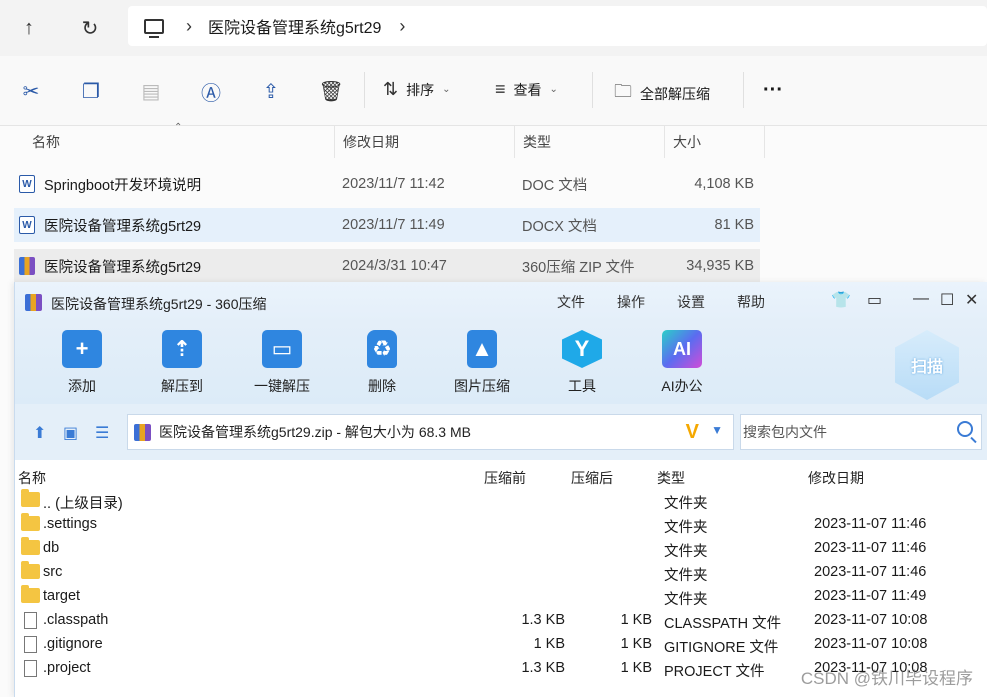 Image resolution: width=987 pixels, height=697 pixels. What do you see at coordinates (717, 430) in the screenshot?
I see `dropdown-arrow-icon: ▼` at bounding box center [717, 430].